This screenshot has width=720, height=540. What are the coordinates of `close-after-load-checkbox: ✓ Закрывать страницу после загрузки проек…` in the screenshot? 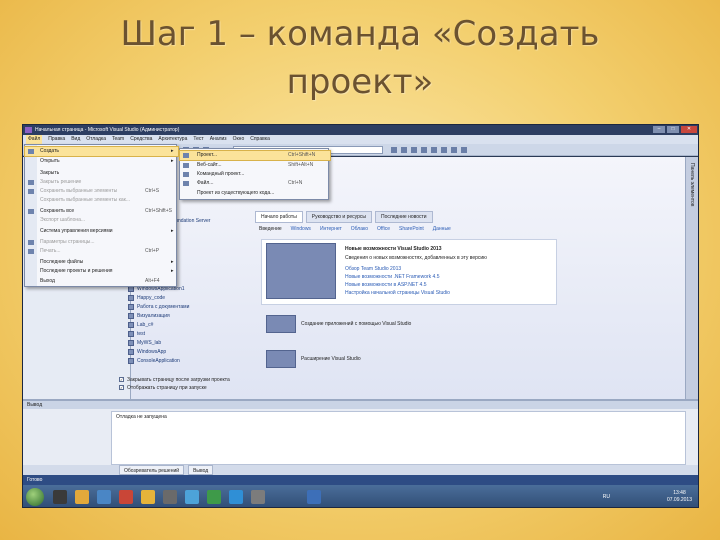 It's located at (174, 379).